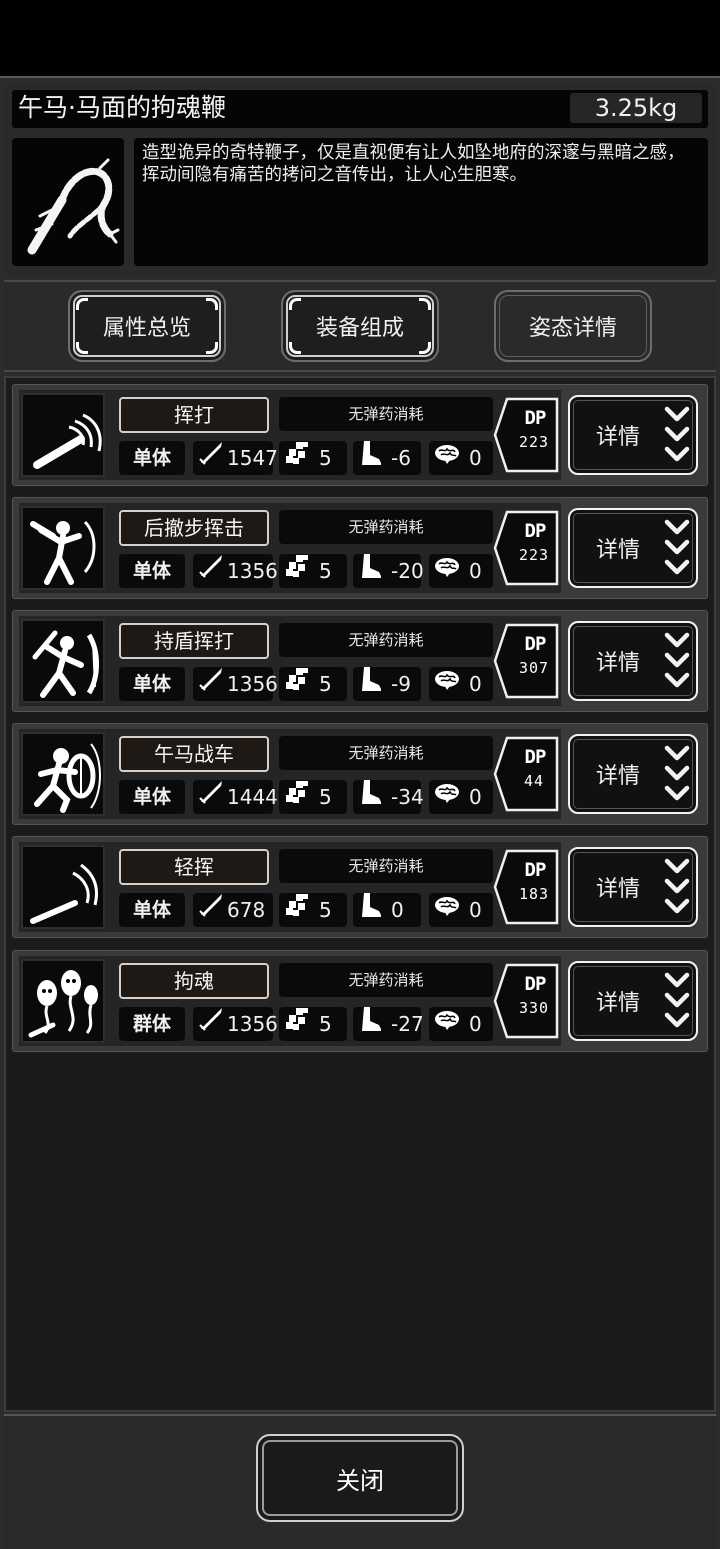 This screenshot has width=720, height=1549. What do you see at coordinates (194, 867) in the screenshot?
I see `skill-name: 轻挥` at bounding box center [194, 867].